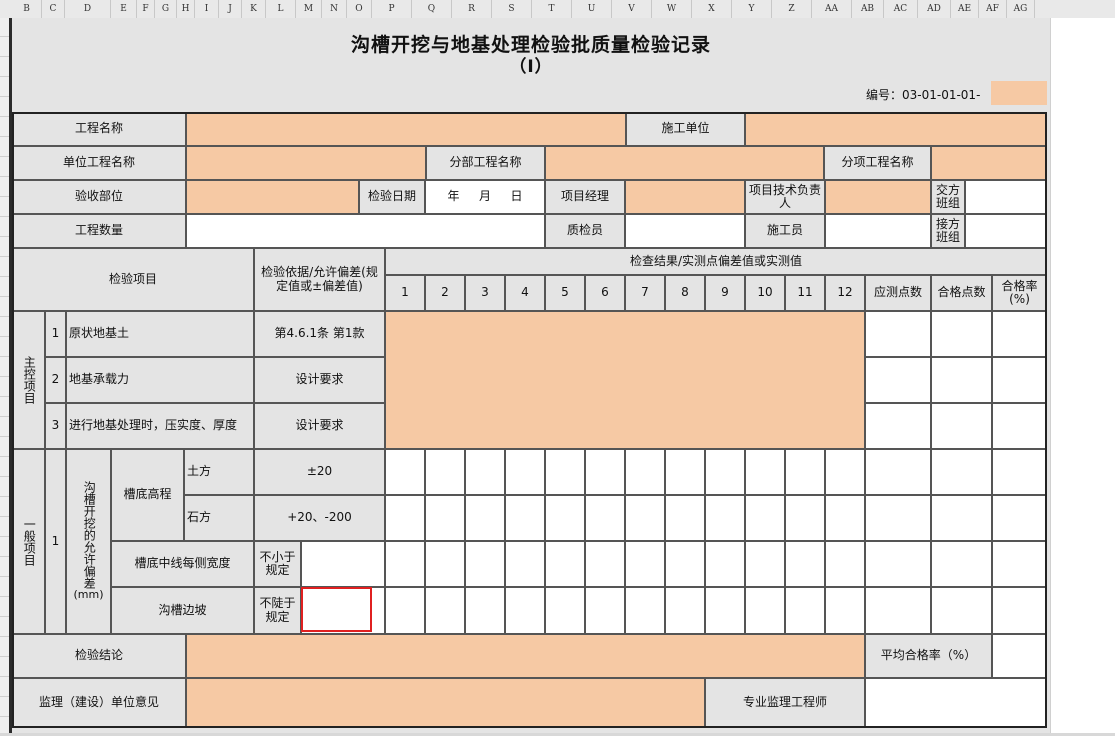  What do you see at coordinates (878, 197) in the screenshot?
I see `input-technical-lead` at bounding box center [878, 197].